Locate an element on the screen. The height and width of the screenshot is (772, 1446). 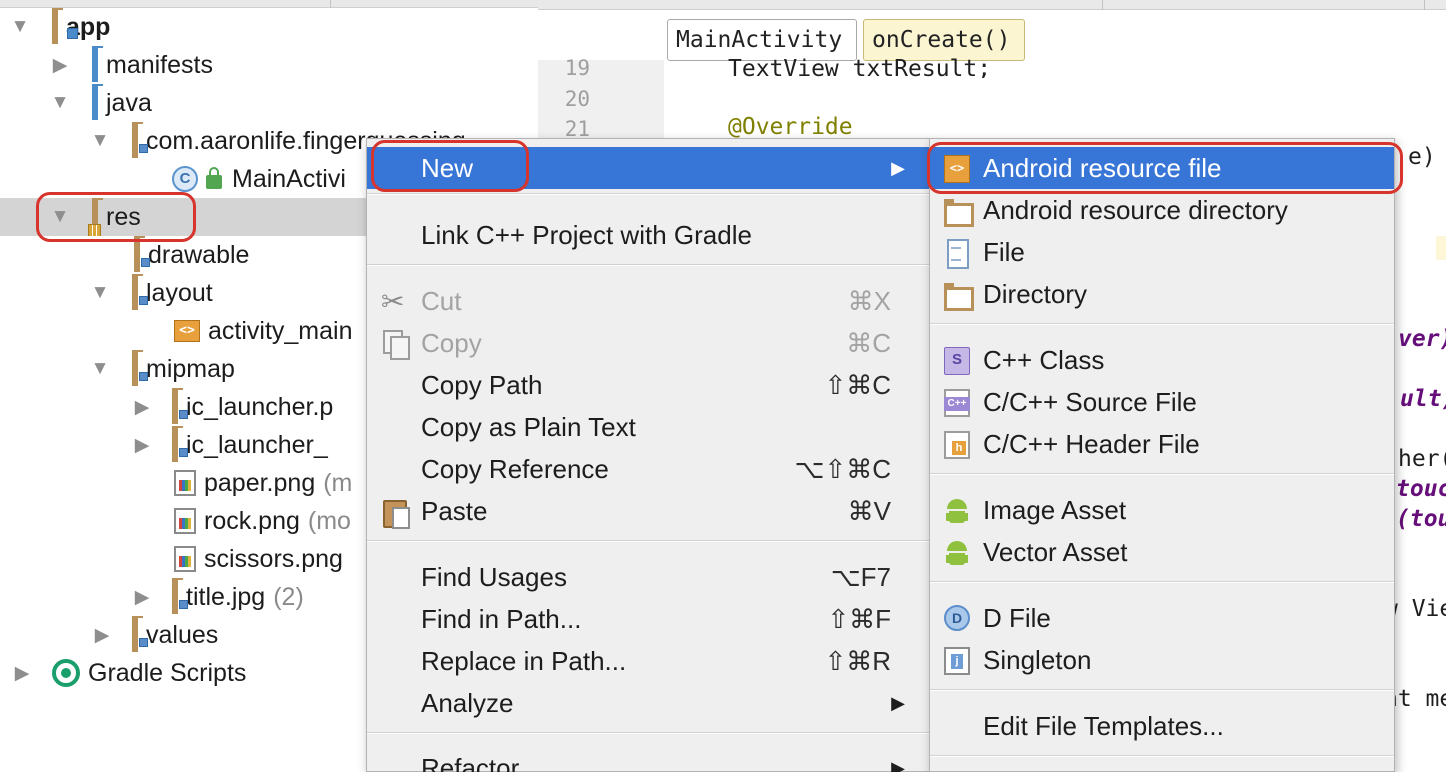
menu-item-copy-reference: Copy Reference ⌥⇧⌘C is located at coordinates (648, 469).